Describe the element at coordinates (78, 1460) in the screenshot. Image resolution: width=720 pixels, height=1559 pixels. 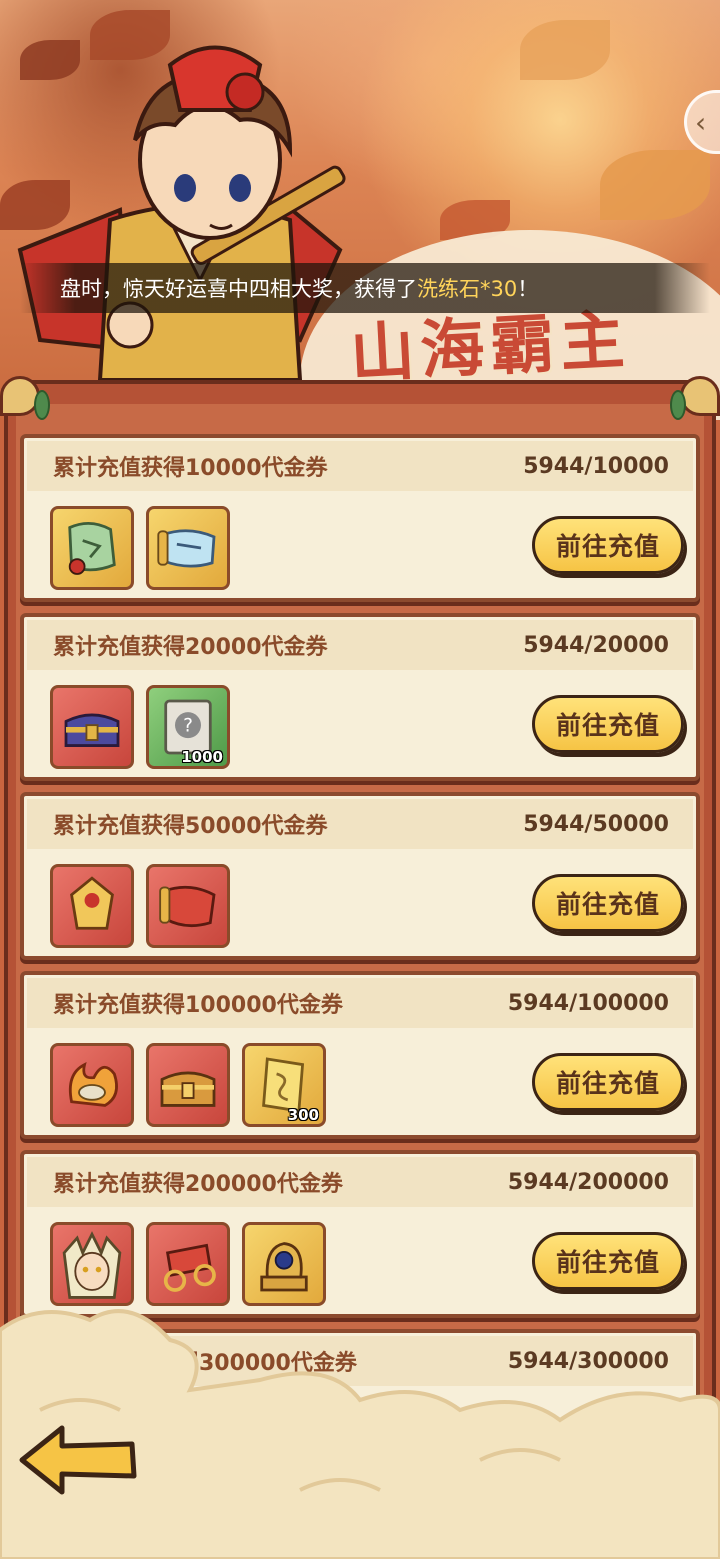
I see `back-arrow-button` at that location.